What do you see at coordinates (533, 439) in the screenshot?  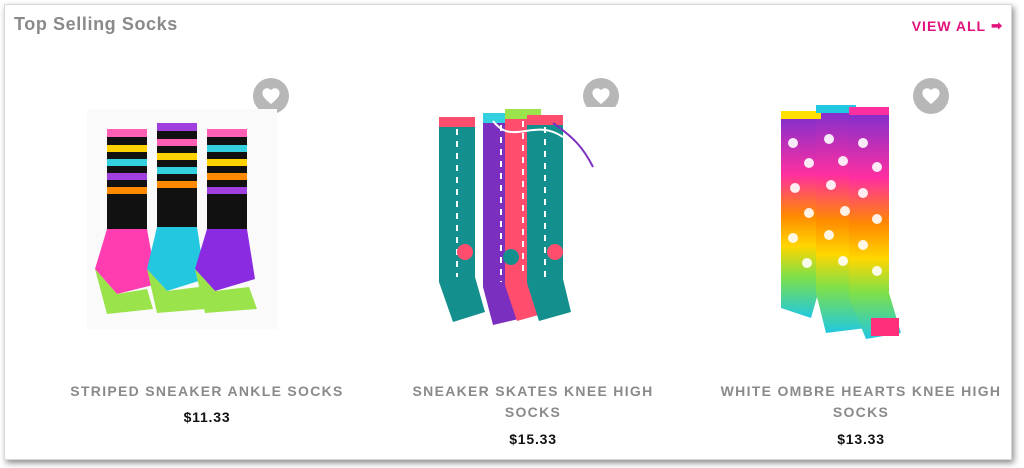 I see `product-price: $15.33` at bounding box center [533, 439].